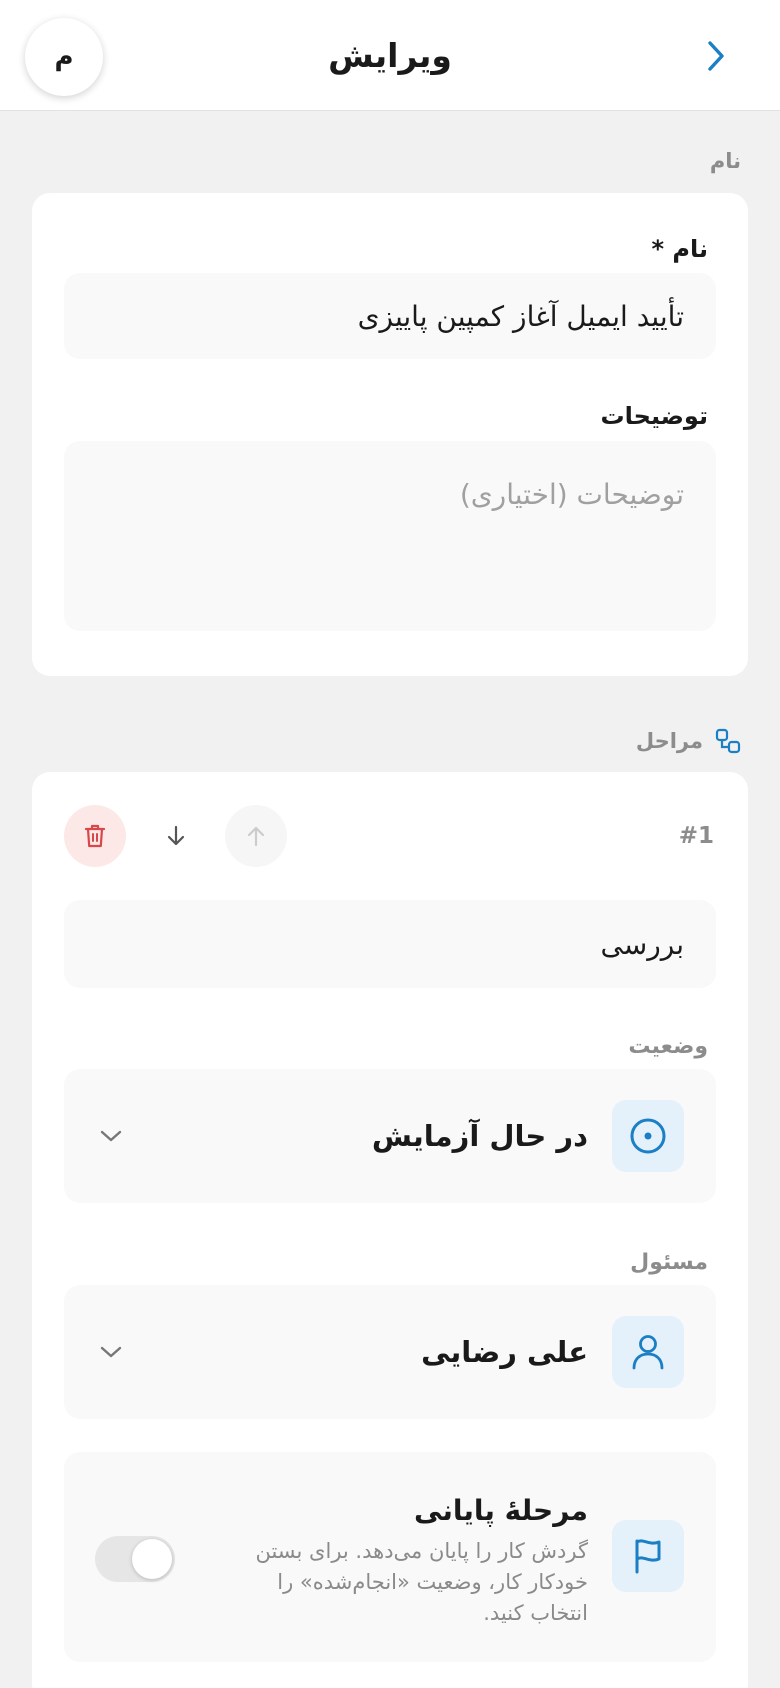  Describe the element at coordinates (64, 57) in the screenshot. I see `avatar: م` at that location.